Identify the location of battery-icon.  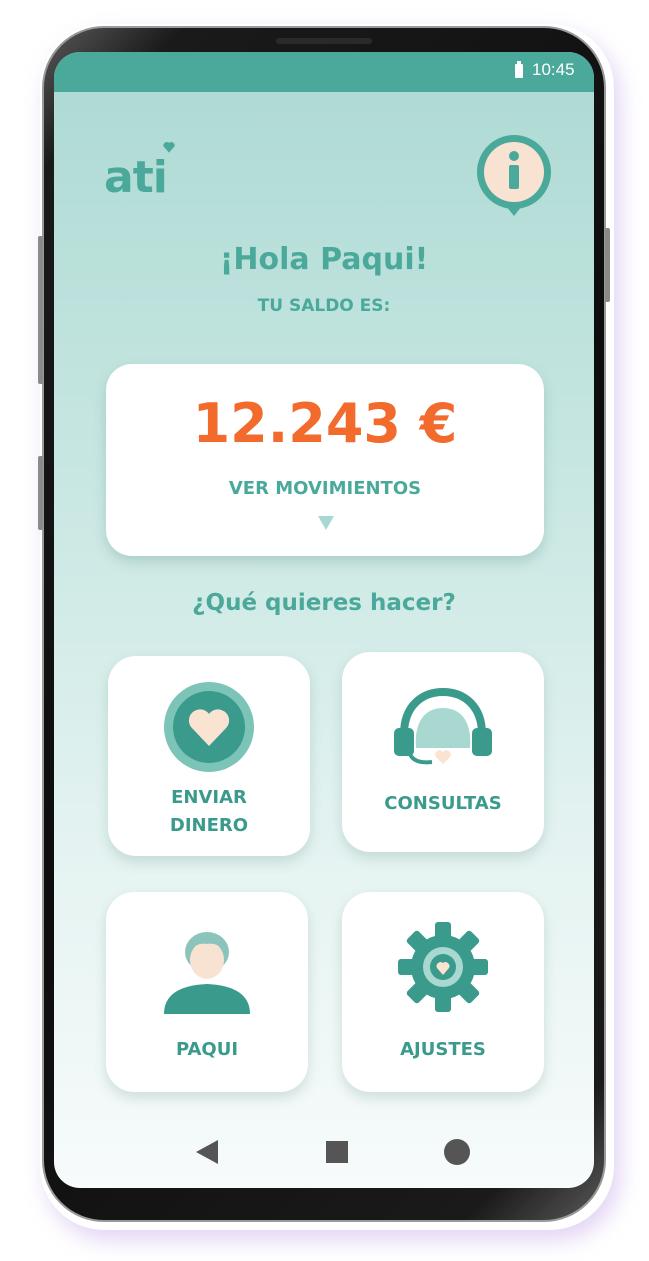
(519, 69).